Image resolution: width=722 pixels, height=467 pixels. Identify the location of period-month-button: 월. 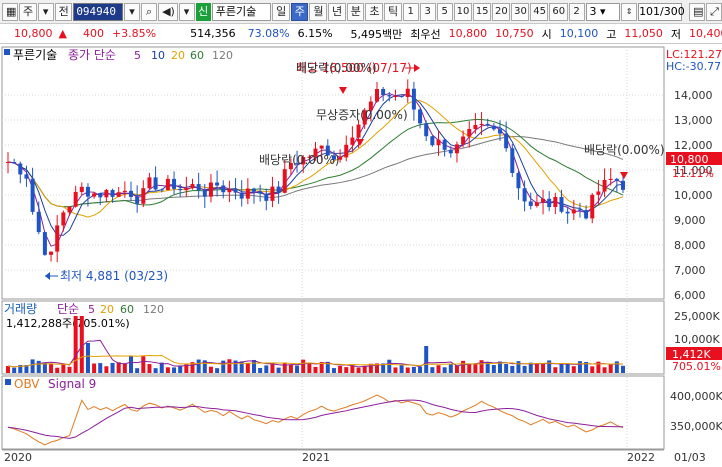
(318, 11).